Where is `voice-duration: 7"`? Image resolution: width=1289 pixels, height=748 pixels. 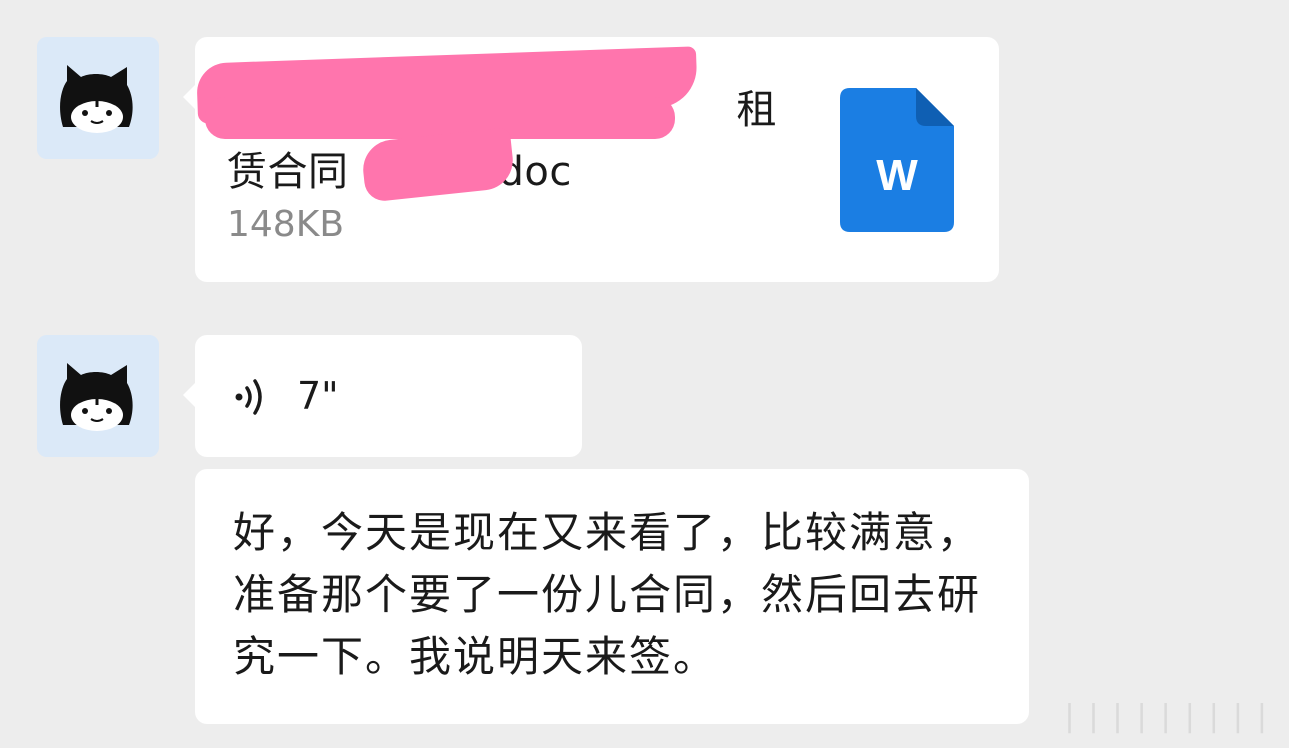
voice-duration: 7" is located at coordinates (318, 396).